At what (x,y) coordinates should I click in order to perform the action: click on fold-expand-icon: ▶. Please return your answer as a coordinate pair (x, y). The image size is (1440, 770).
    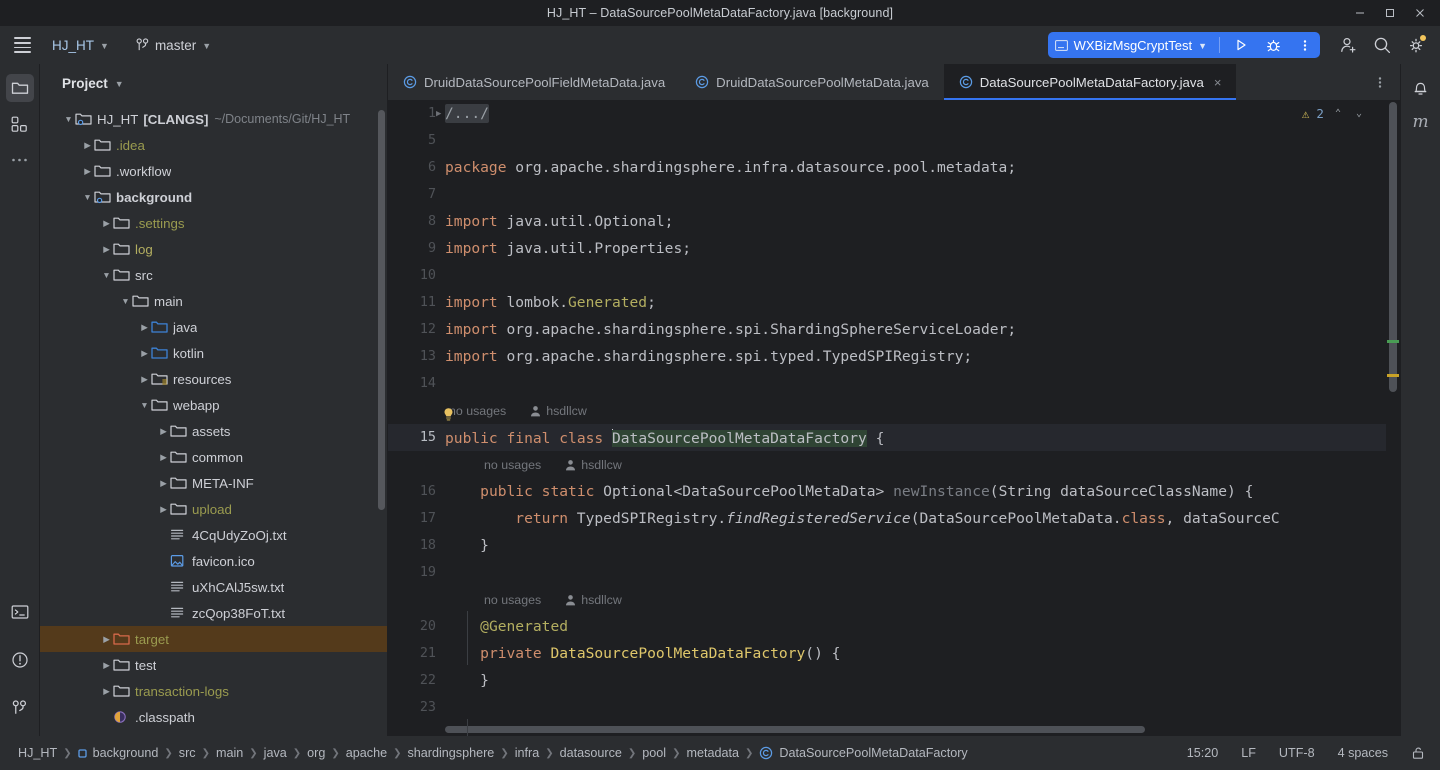
    Looking at the image, I should click on (438, 114).